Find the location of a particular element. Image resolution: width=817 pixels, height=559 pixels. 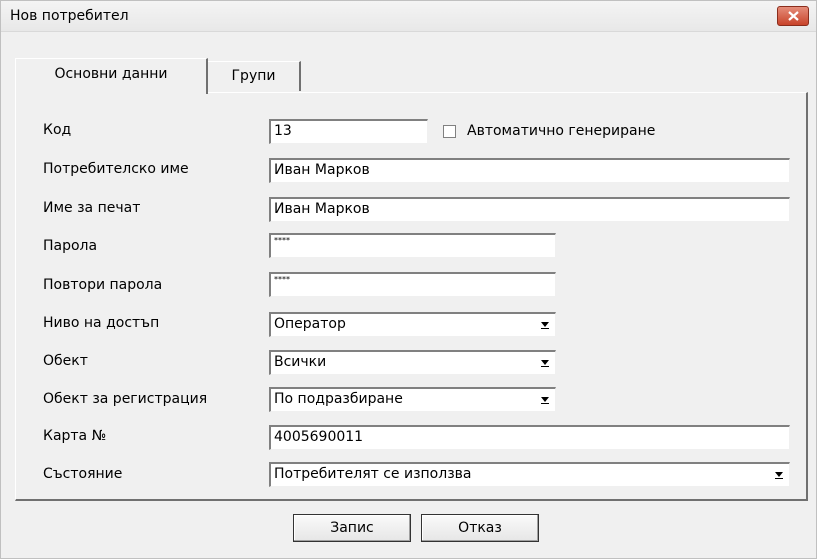

tab-groups: Групи is located at coordinates (254, 76).